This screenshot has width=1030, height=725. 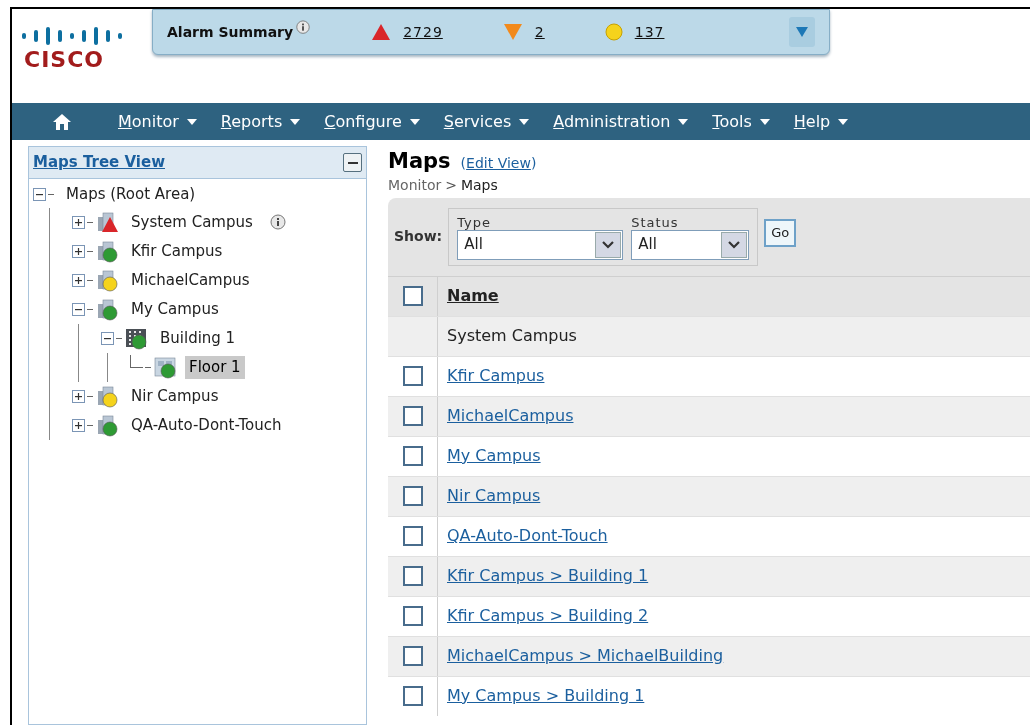 What do you see at coordinates (486, 121) in the screenshot?
I see `nav-menu: Services` at bounding box center [486, 121].